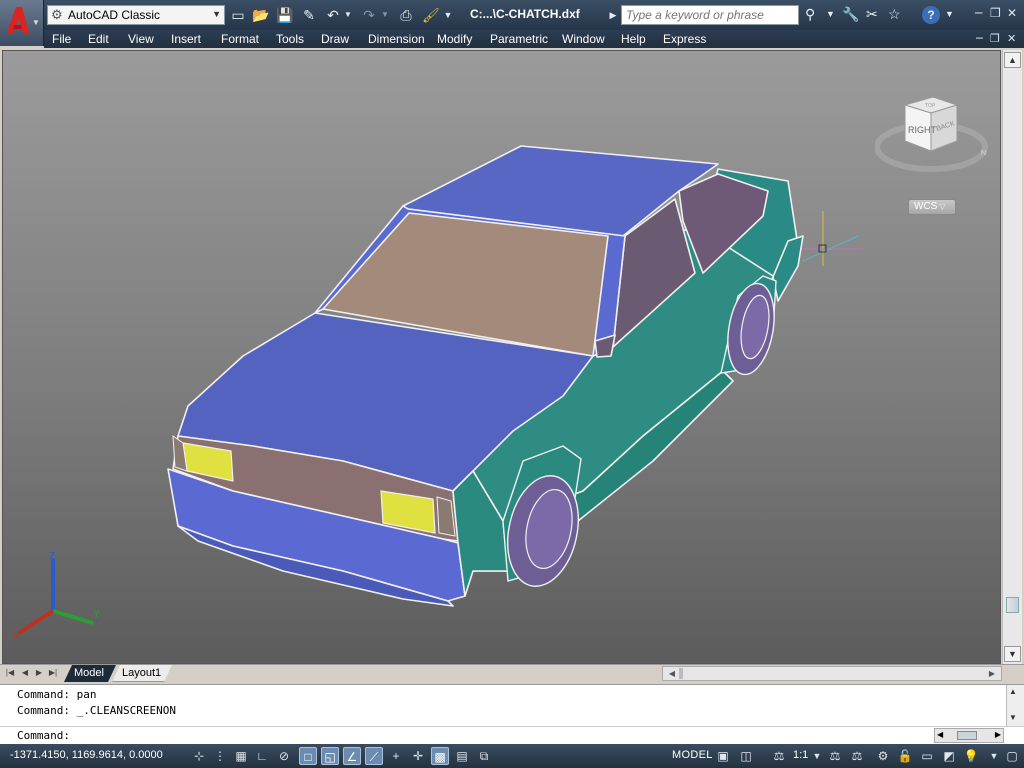  What do you see at coordinates (835, 756) in the screenshot?
I see `annotation-visibility-icon: ⚖` at bounding box center [835, 756].